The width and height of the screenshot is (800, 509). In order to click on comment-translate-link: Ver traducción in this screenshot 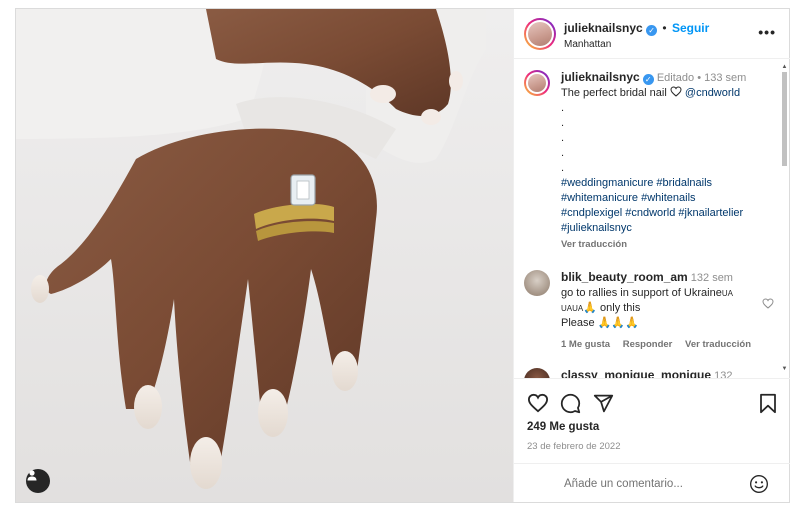, I will do `click(718, 344)`.